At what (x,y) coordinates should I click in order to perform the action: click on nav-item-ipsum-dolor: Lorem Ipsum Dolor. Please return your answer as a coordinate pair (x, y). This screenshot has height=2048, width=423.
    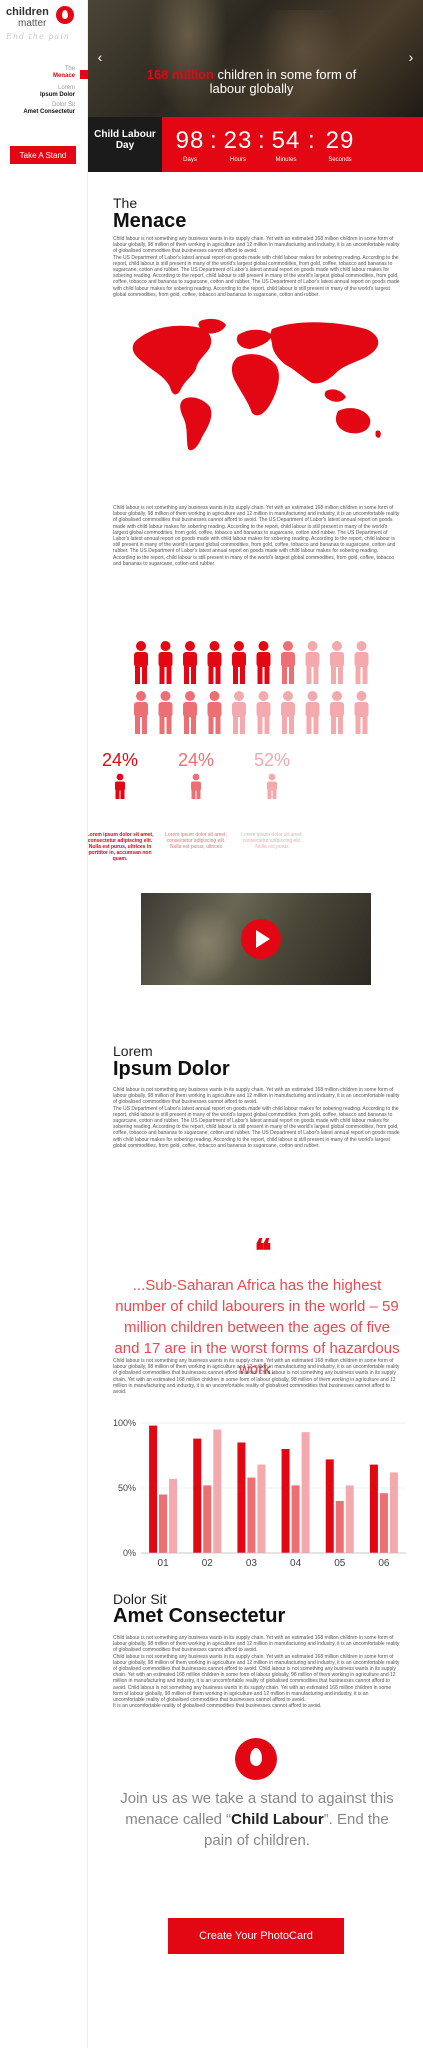
    Looking at the image, I should click on (57, 92).